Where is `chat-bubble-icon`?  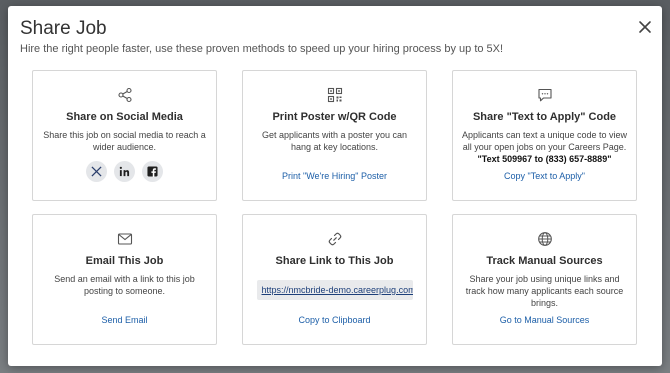
chat-bubble-icon is located at coordinates (544, 95).